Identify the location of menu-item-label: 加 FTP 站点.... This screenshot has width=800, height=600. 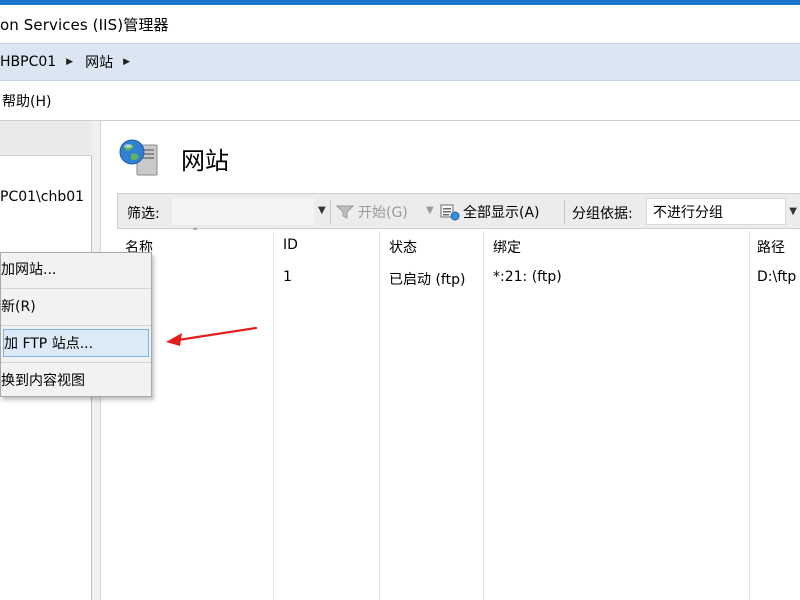
(49, 344).